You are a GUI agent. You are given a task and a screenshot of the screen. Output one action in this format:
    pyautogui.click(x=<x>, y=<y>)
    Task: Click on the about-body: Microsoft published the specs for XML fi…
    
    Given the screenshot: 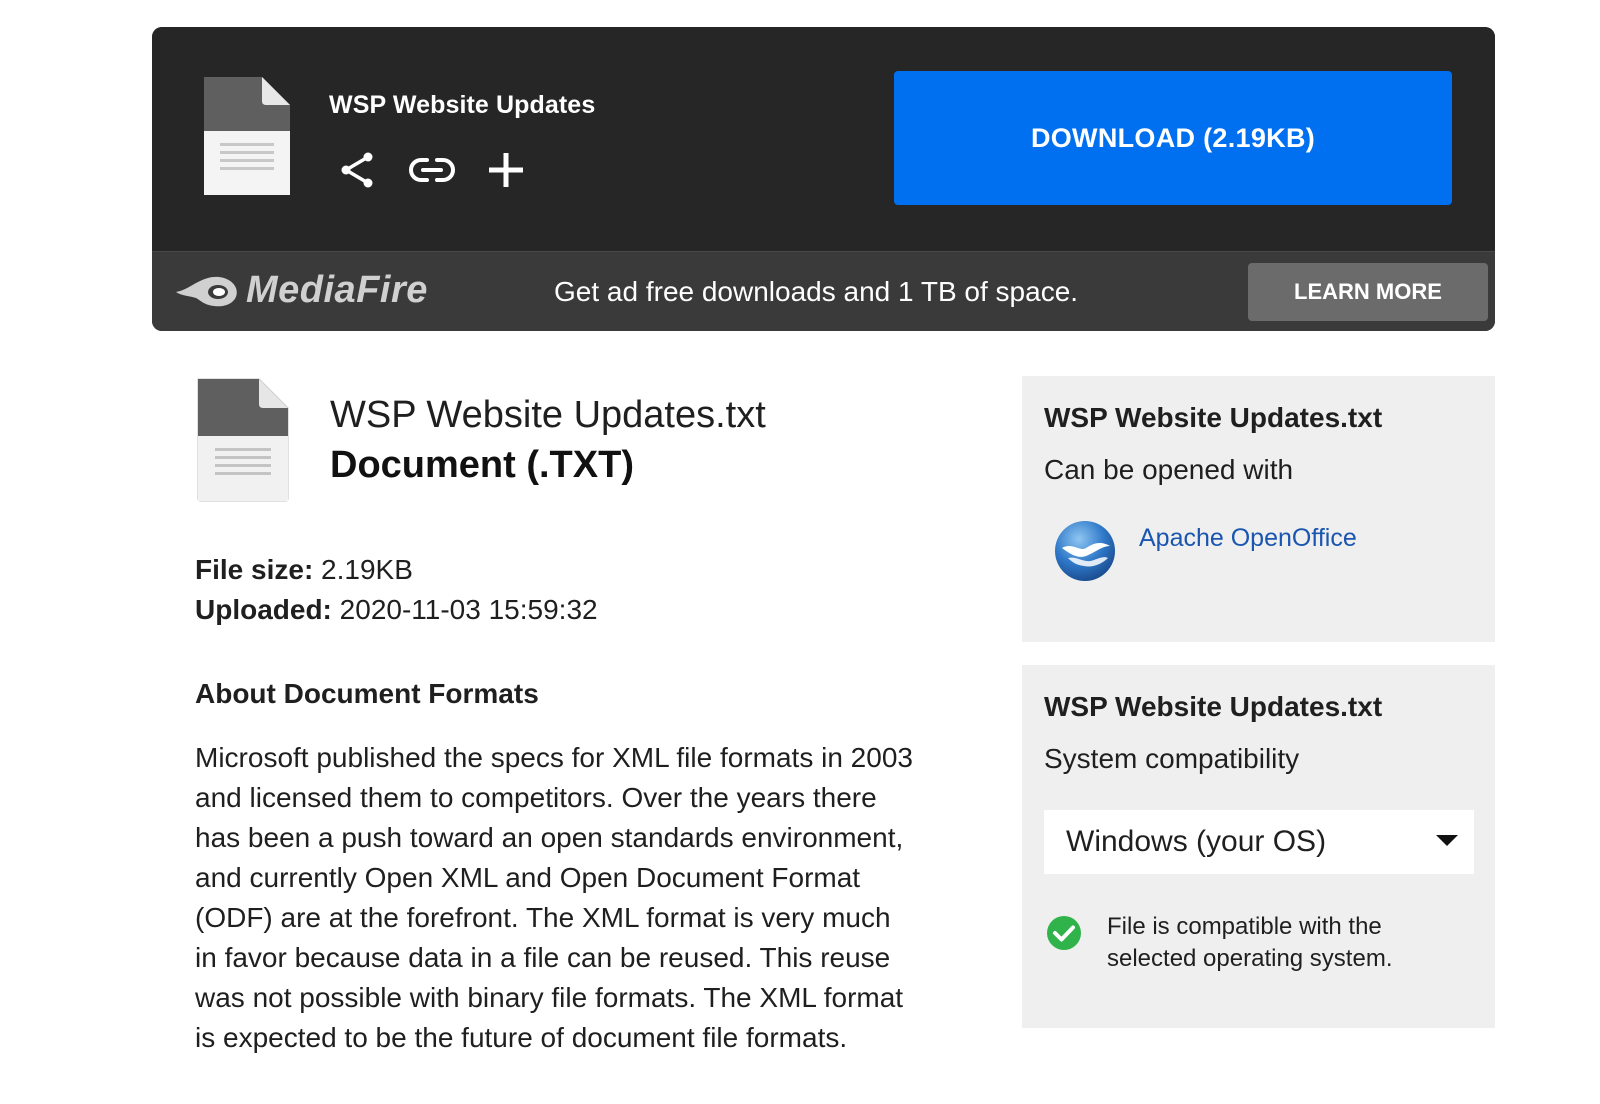 What is the action you would take?
    pyautogui.click(x=554, y=897)
    